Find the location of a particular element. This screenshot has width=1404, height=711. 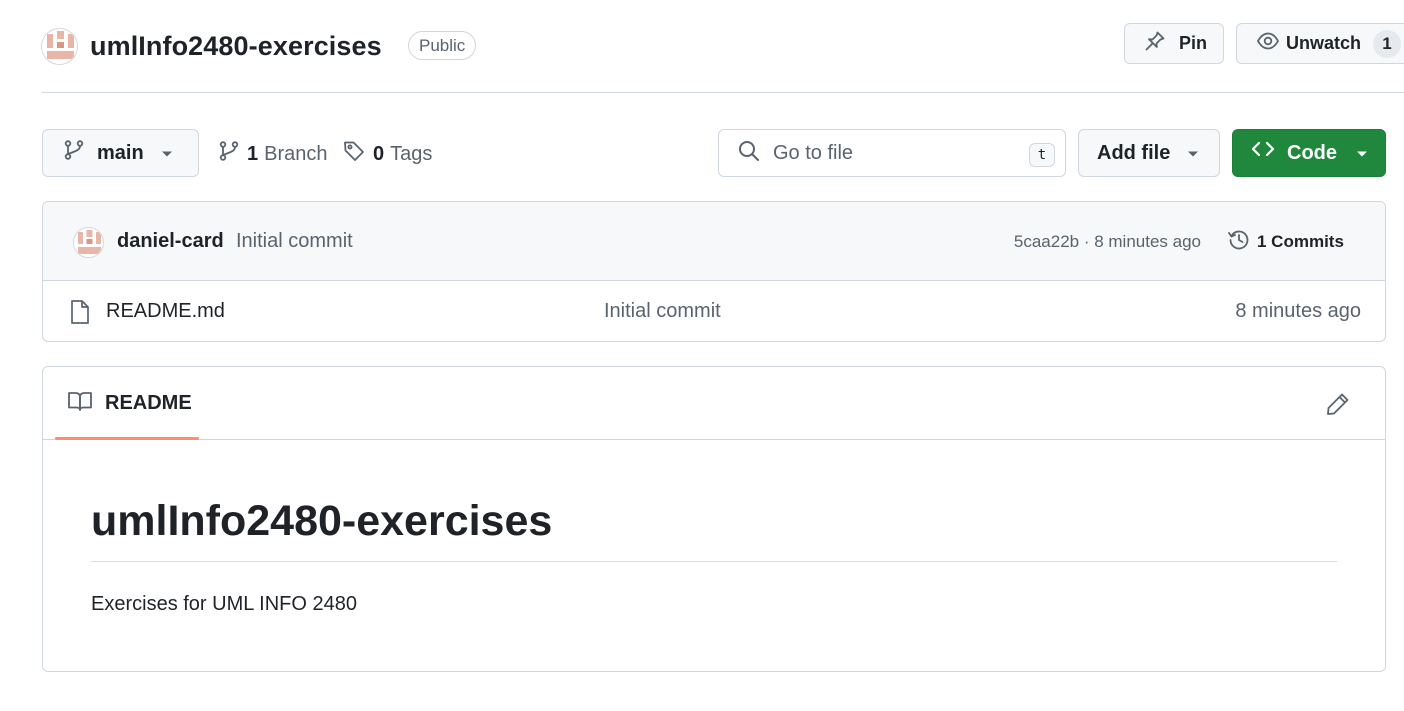

branch-label: Branch is located at coordinates (296, 153).